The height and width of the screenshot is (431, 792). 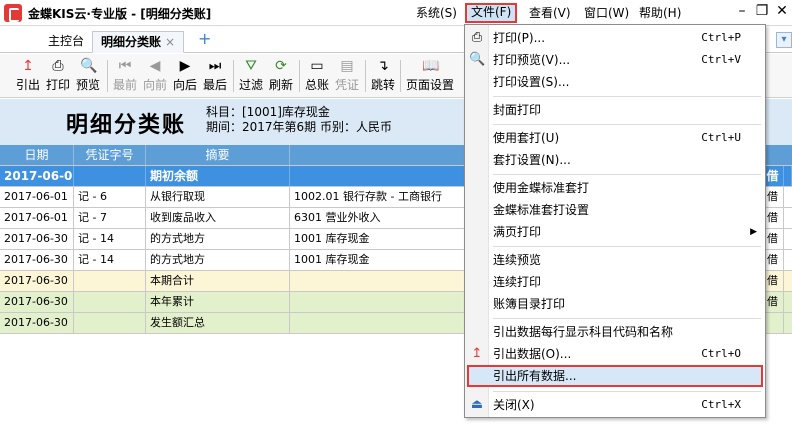 I want to click on minimize-icon: –, so click(x=742, y=11).